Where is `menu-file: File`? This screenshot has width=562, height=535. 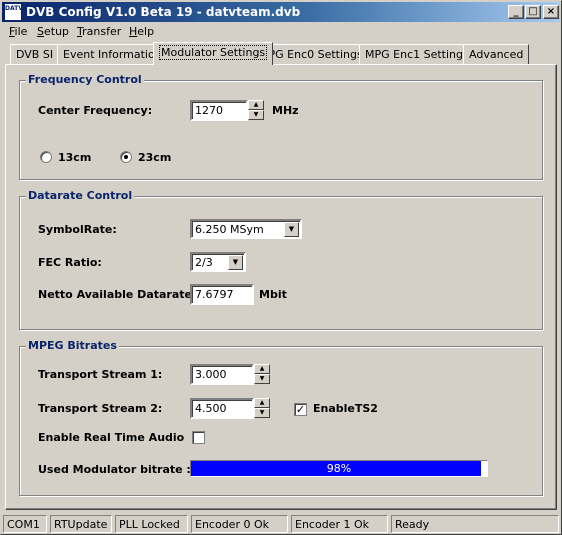 menu-file: File is located at coordinates (18, 31).